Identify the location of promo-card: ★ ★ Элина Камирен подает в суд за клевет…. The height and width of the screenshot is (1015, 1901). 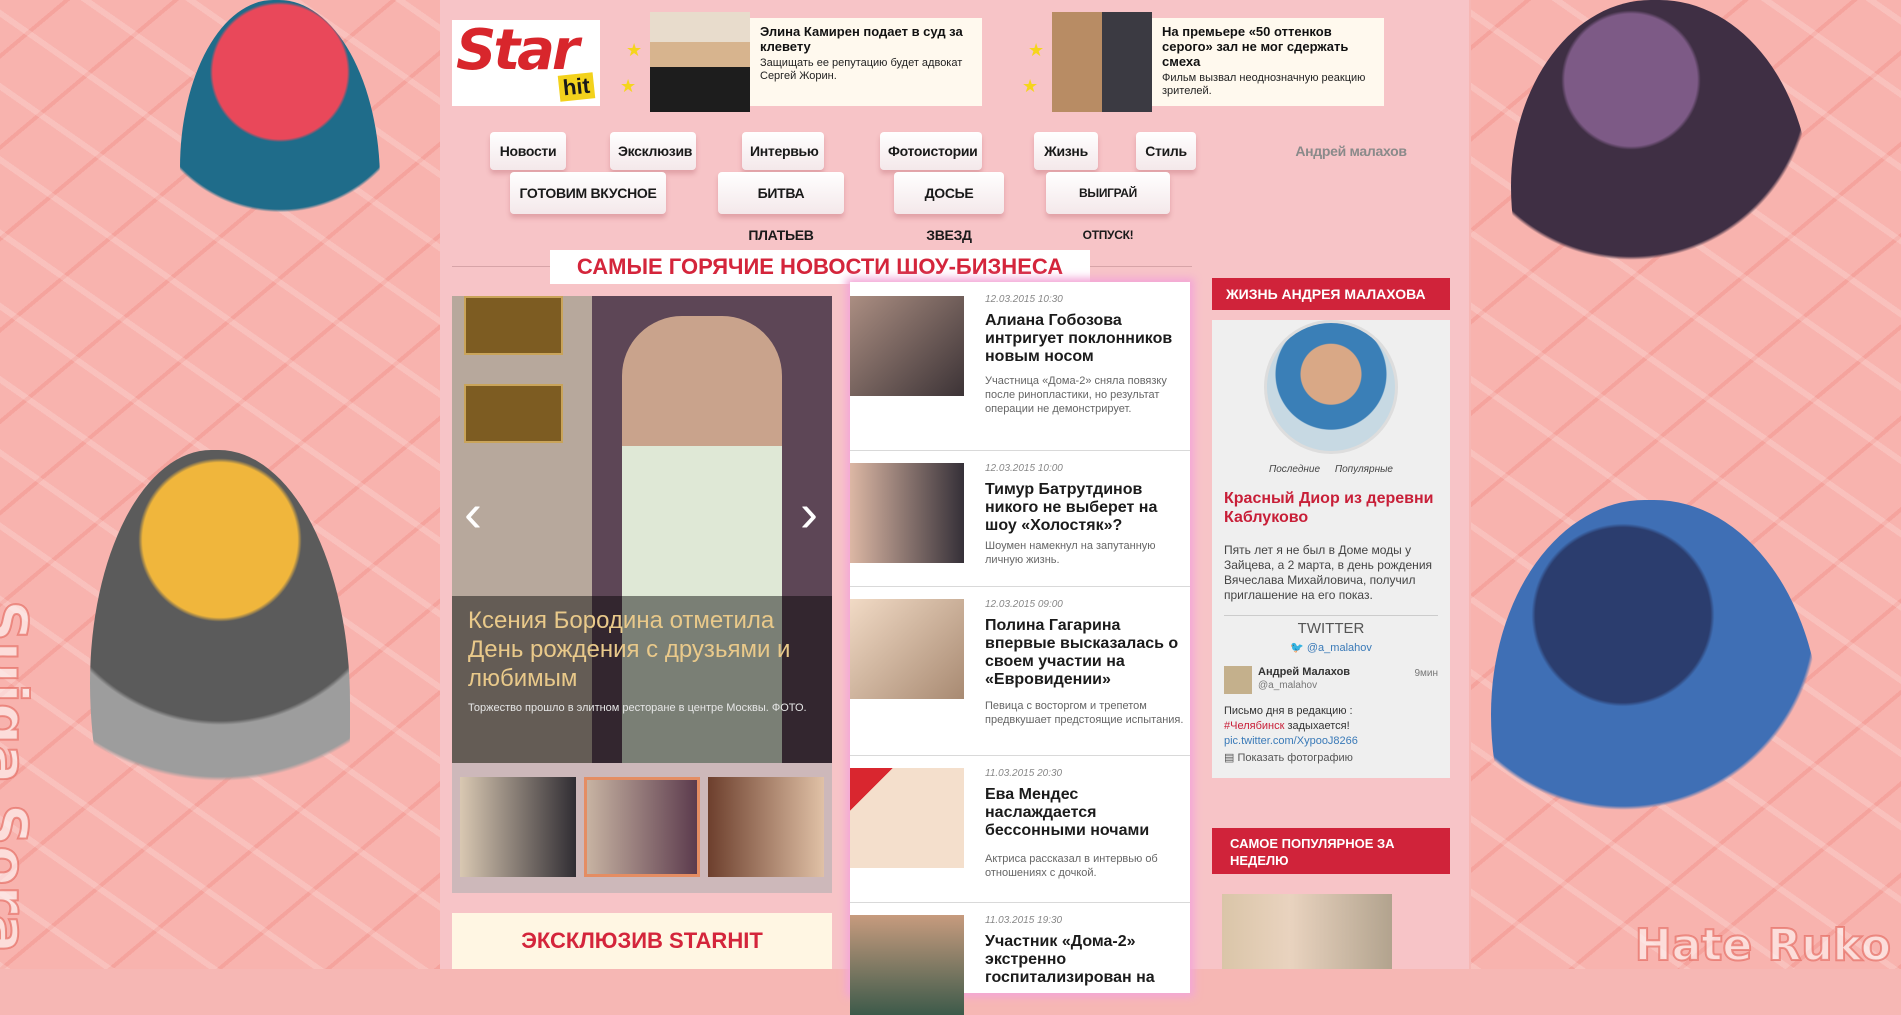
(810, 62).